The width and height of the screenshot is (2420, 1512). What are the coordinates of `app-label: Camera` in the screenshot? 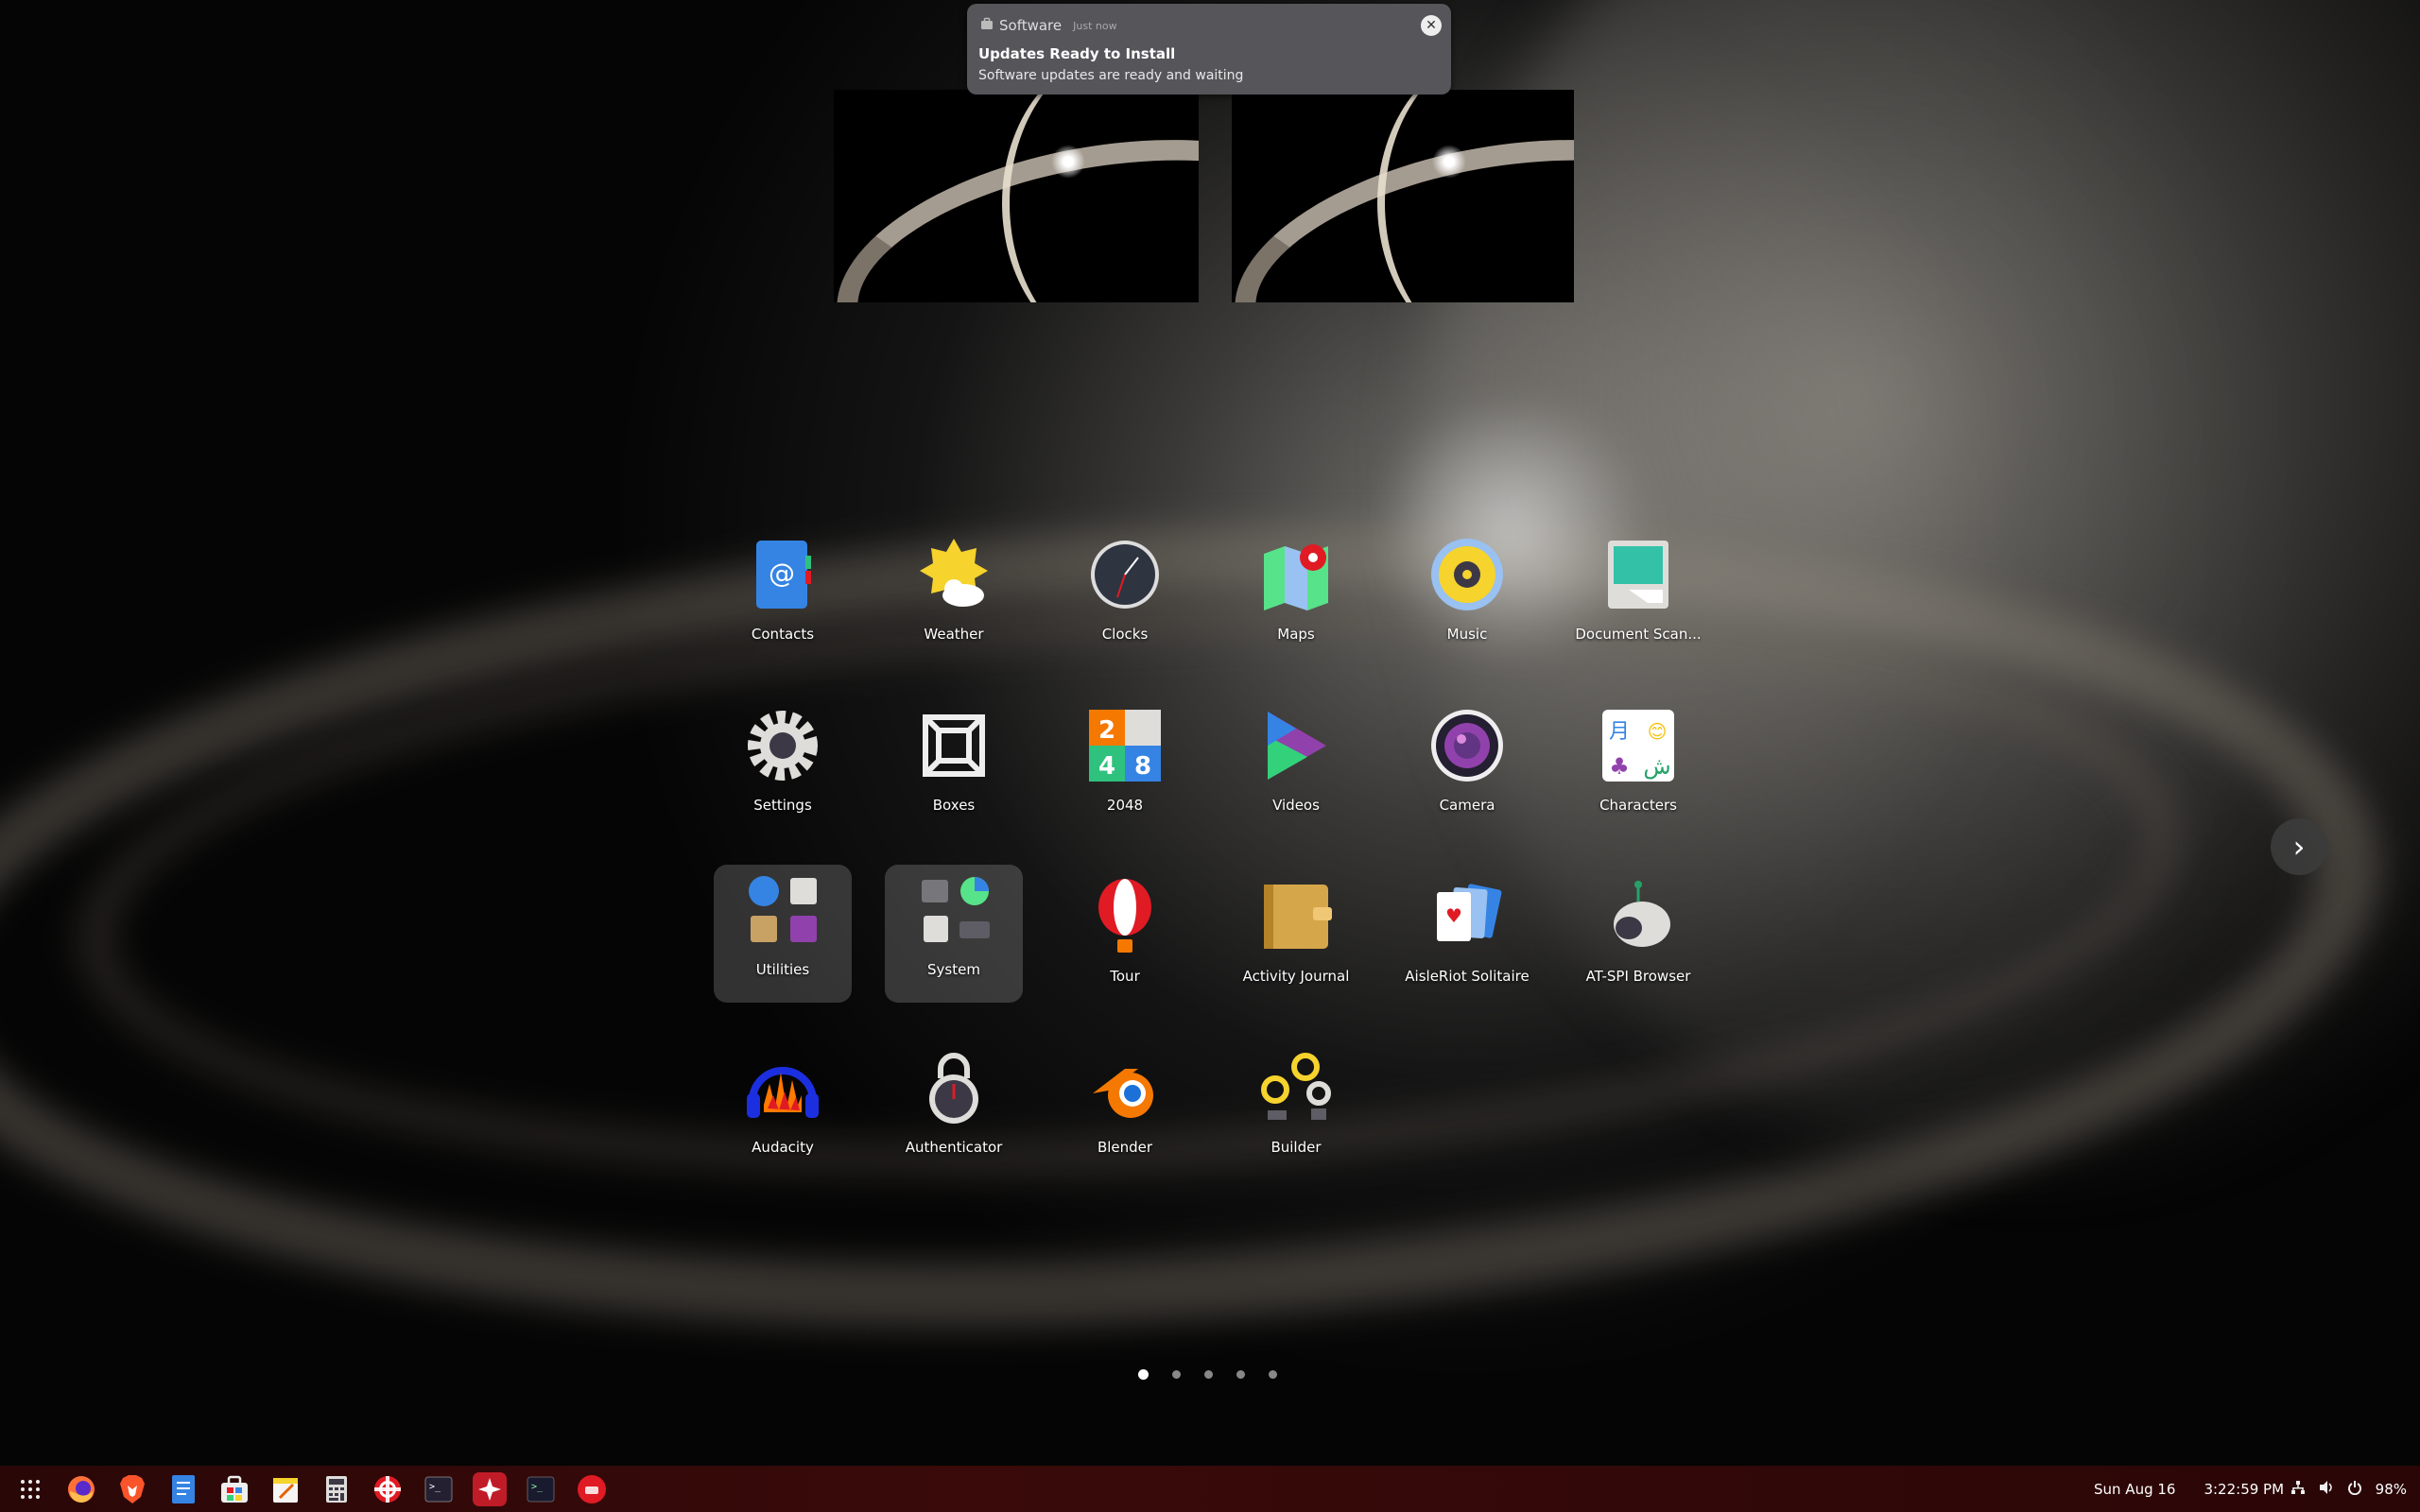 It's located at (1467, 805).